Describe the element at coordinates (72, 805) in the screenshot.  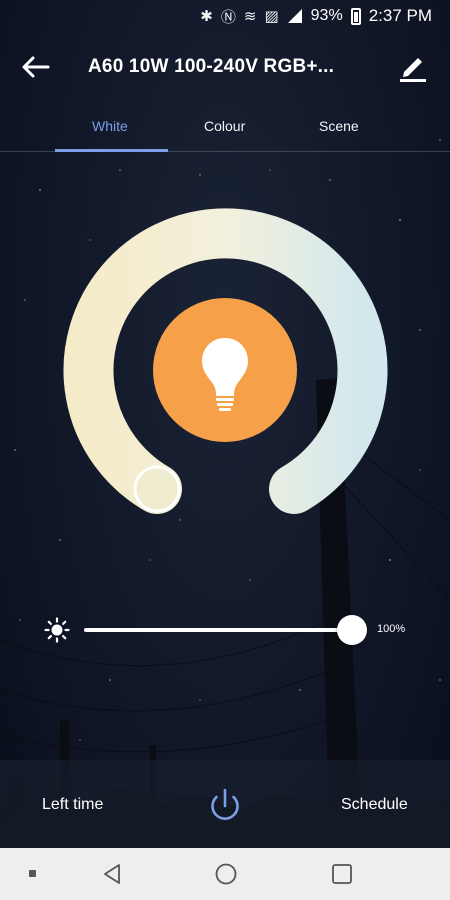
I see `left-time-button: Left time` at that location.